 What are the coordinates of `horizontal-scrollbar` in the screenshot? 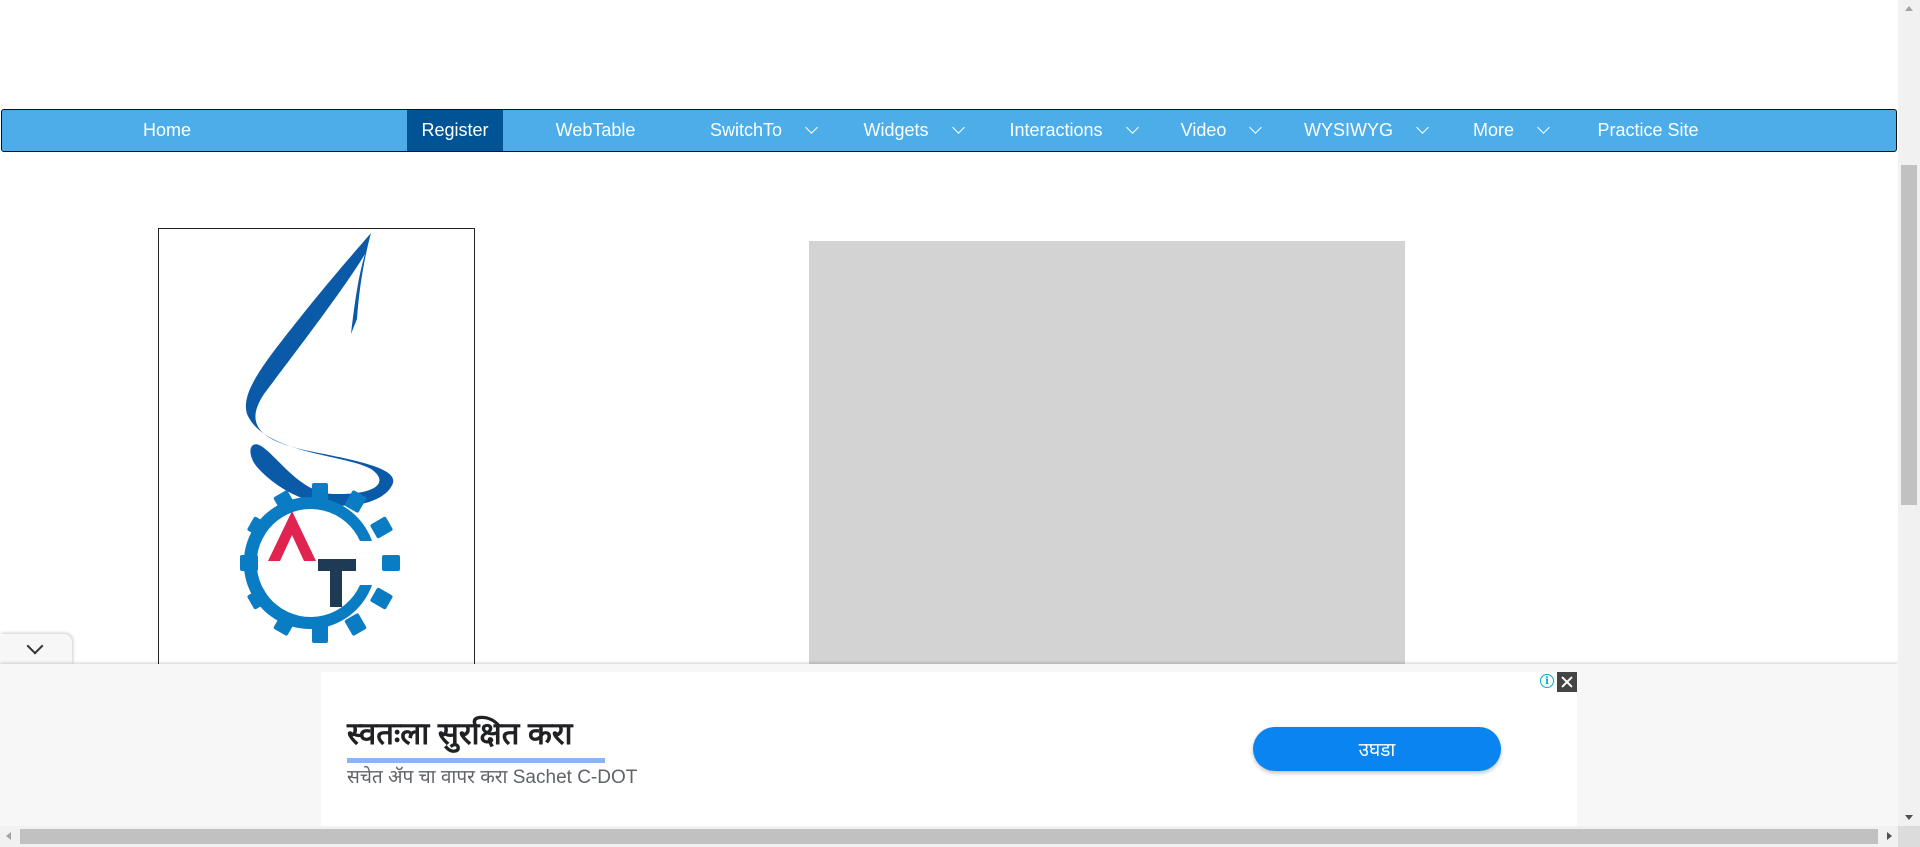 It's located at (949, 836).